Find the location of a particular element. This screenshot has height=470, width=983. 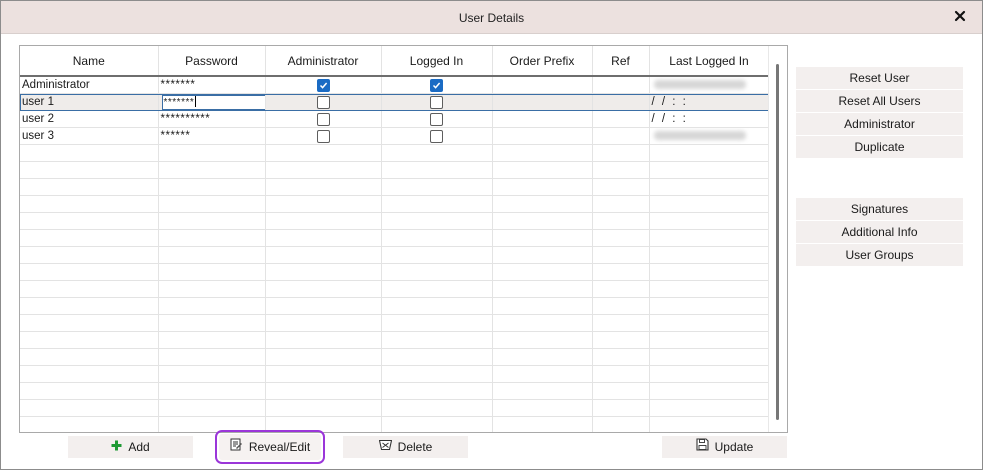

cell-password: ******* is located at coordinates (212, 102).